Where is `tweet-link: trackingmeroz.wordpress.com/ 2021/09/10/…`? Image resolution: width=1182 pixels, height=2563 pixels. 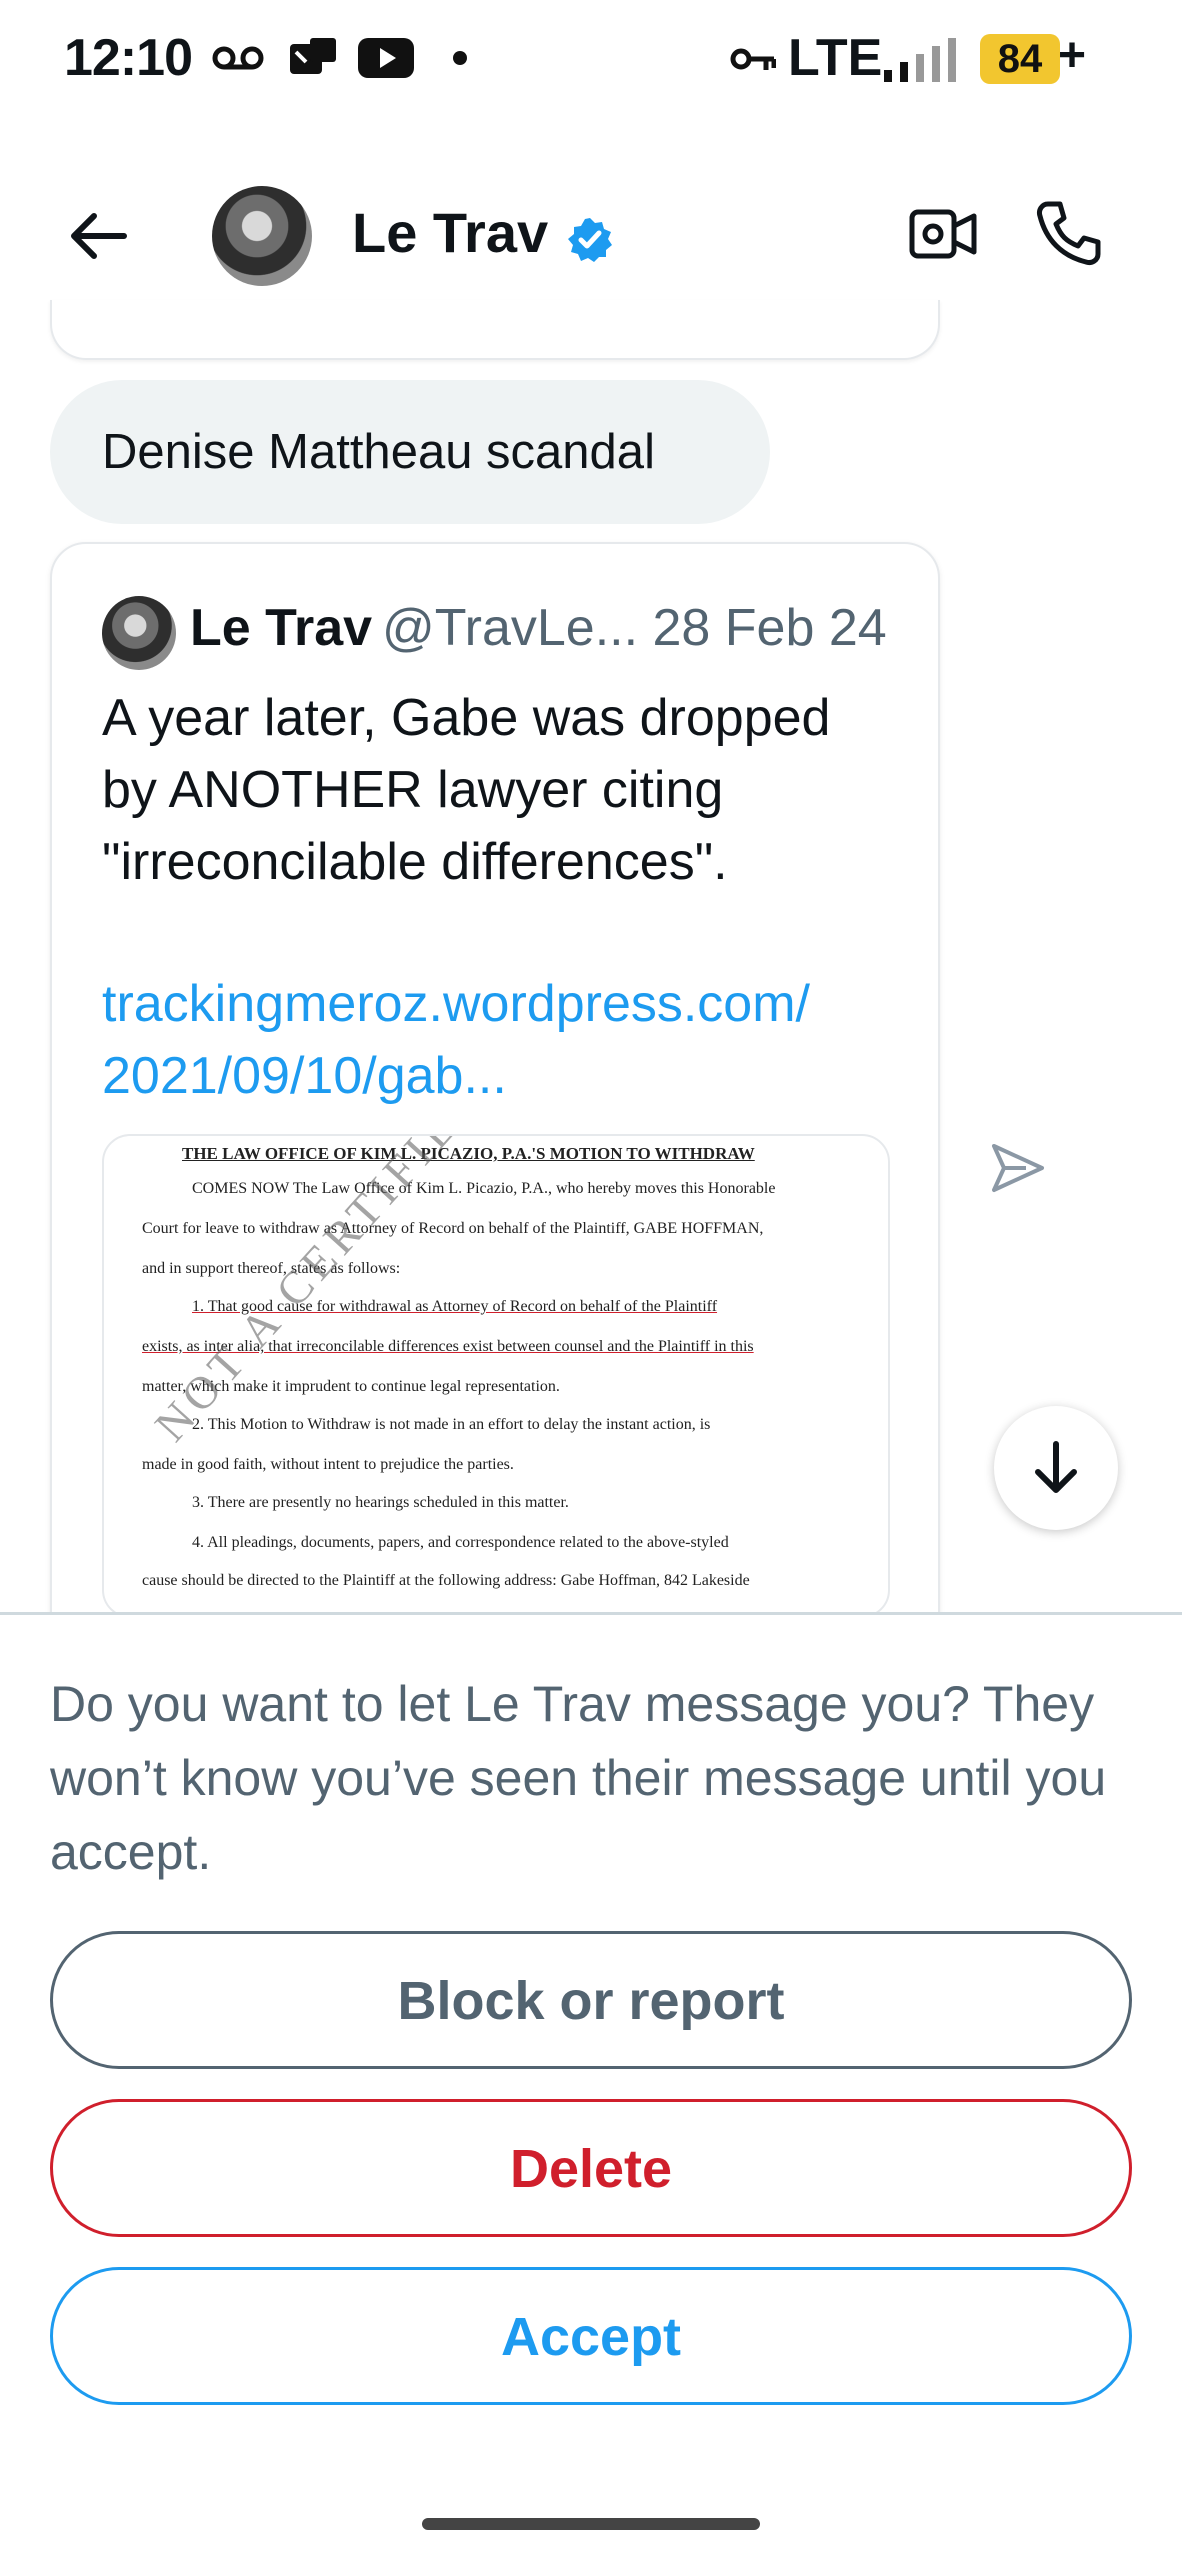 tweet-link: trackingmeroz.wordpress.com/ 2021/09/10/… is located at coordinates (497, 1040).